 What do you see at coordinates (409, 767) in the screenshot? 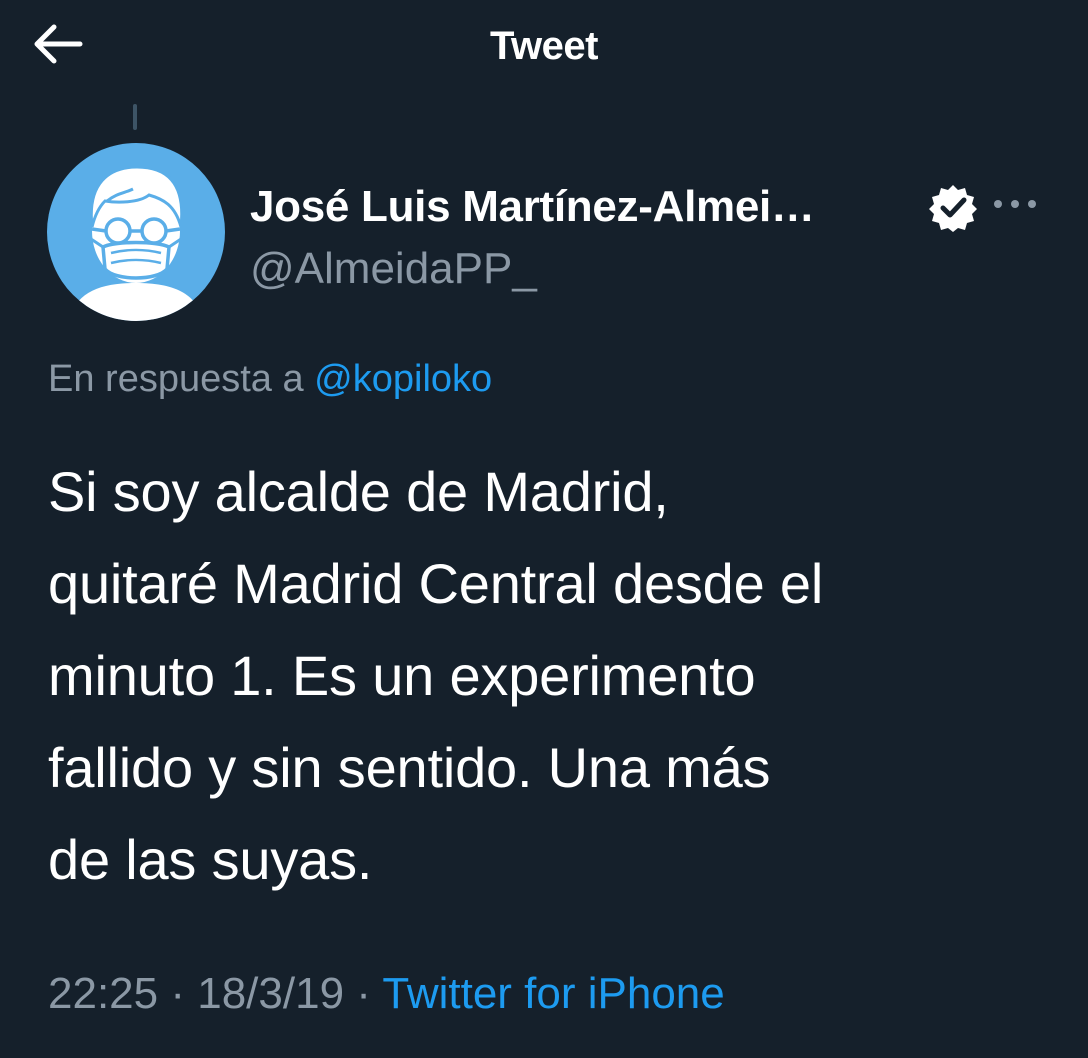
I see `tweet-text-line: fallido y sin sentido. Una más` at bounding box center [409, 767].